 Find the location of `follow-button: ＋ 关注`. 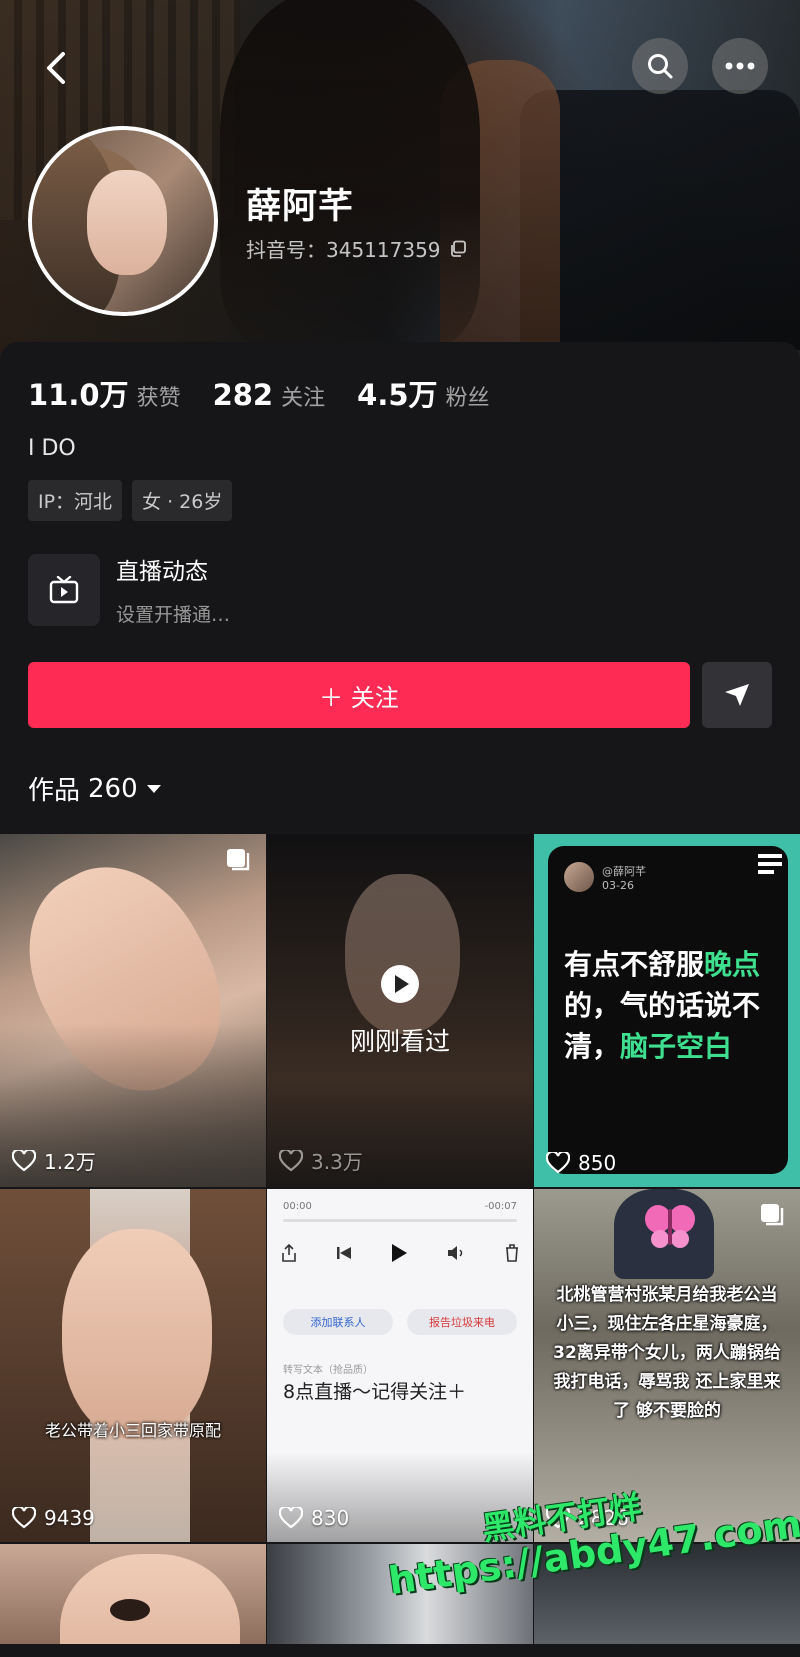

follow-button: ＋ 关注 is located at coordinates (359, 695).